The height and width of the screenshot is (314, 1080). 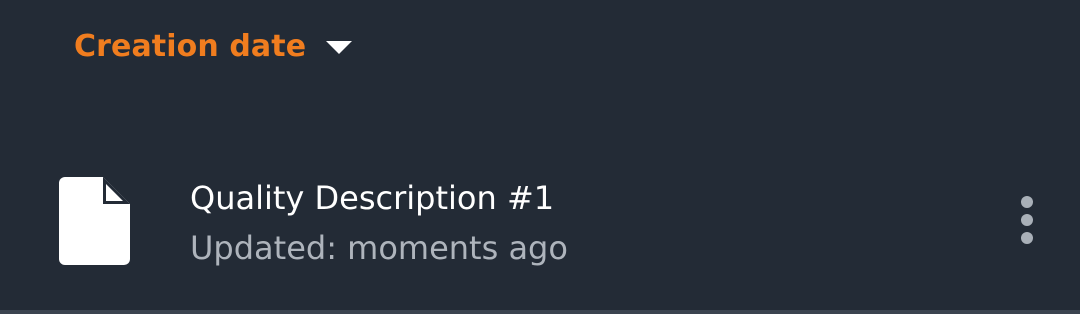 What do you see at coordinates (1027, 202) in the screenshot?
I see `more-vert-icon` at bounding box center [1027, 202].